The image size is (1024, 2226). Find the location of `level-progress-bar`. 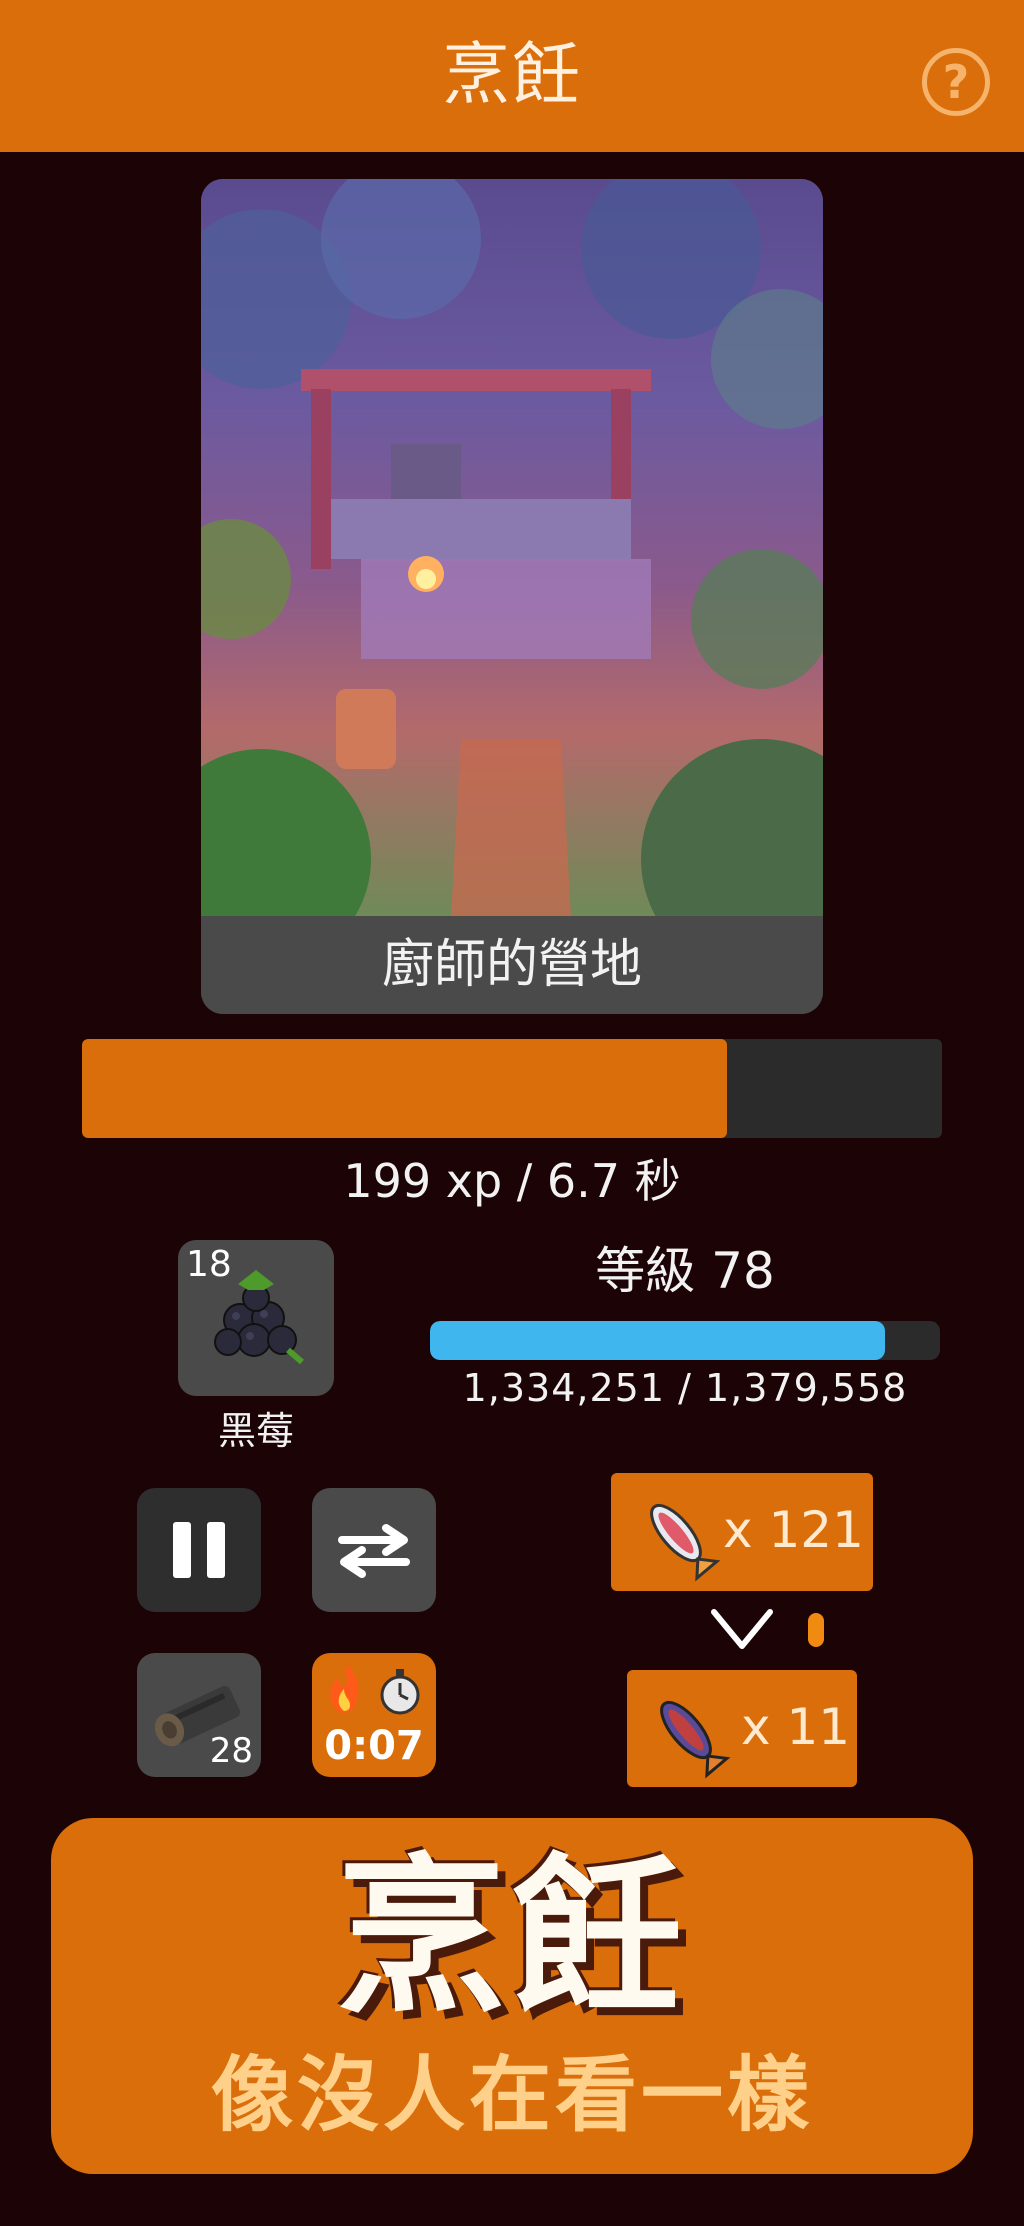

level-progress-bar is located at coordinates (685, 1340).